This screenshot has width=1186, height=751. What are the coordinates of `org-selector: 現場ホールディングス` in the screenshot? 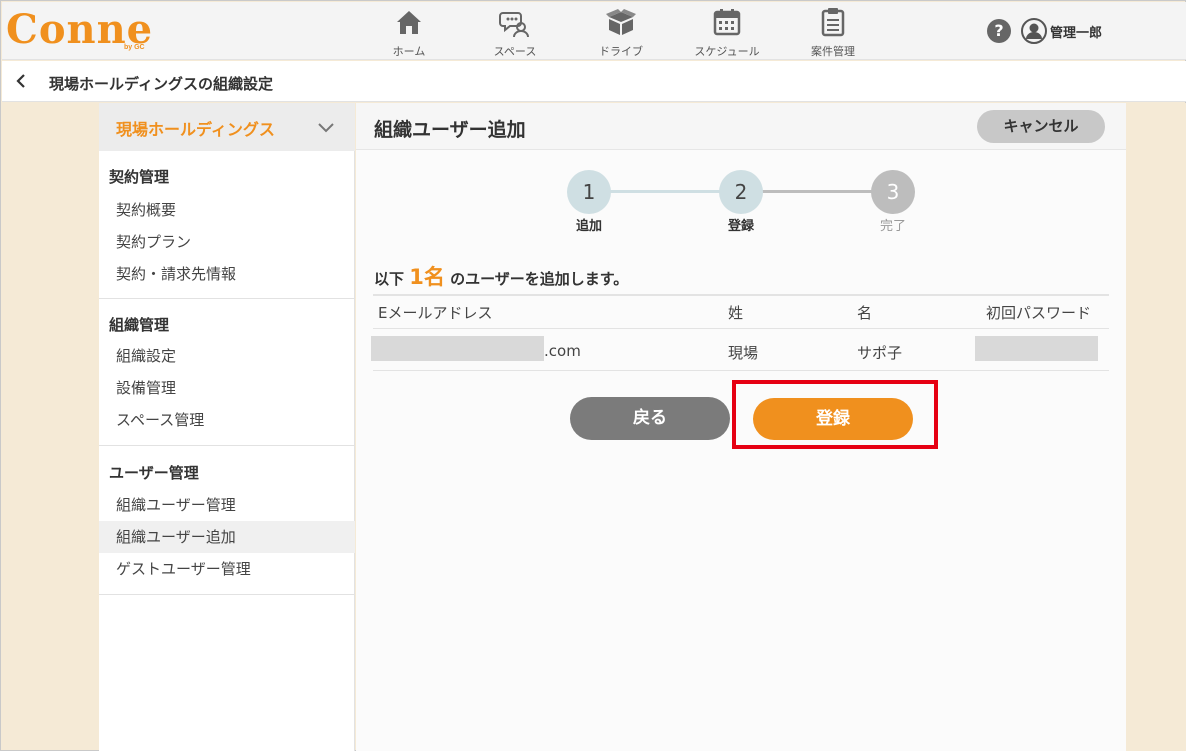 It's located at (227, 127).